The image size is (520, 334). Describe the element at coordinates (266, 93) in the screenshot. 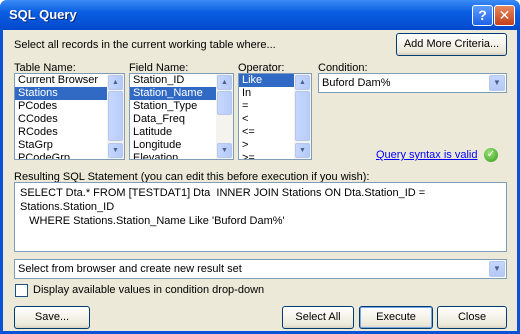

I see `operator-item: In` at that location.